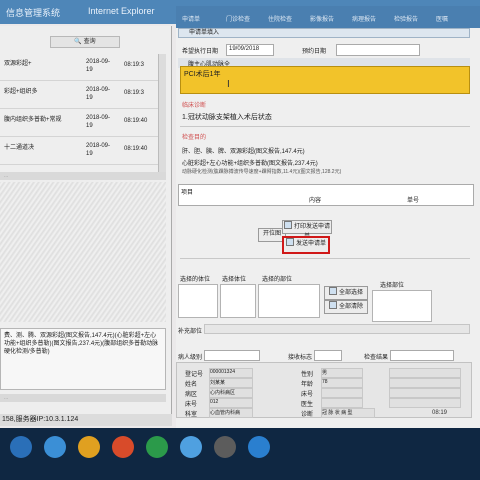 The image size is (480, 480). Describe the element at coordinates (325, 80) in the screenshot. I see `diagnosis-input: PCI术后1年 I` at that location.